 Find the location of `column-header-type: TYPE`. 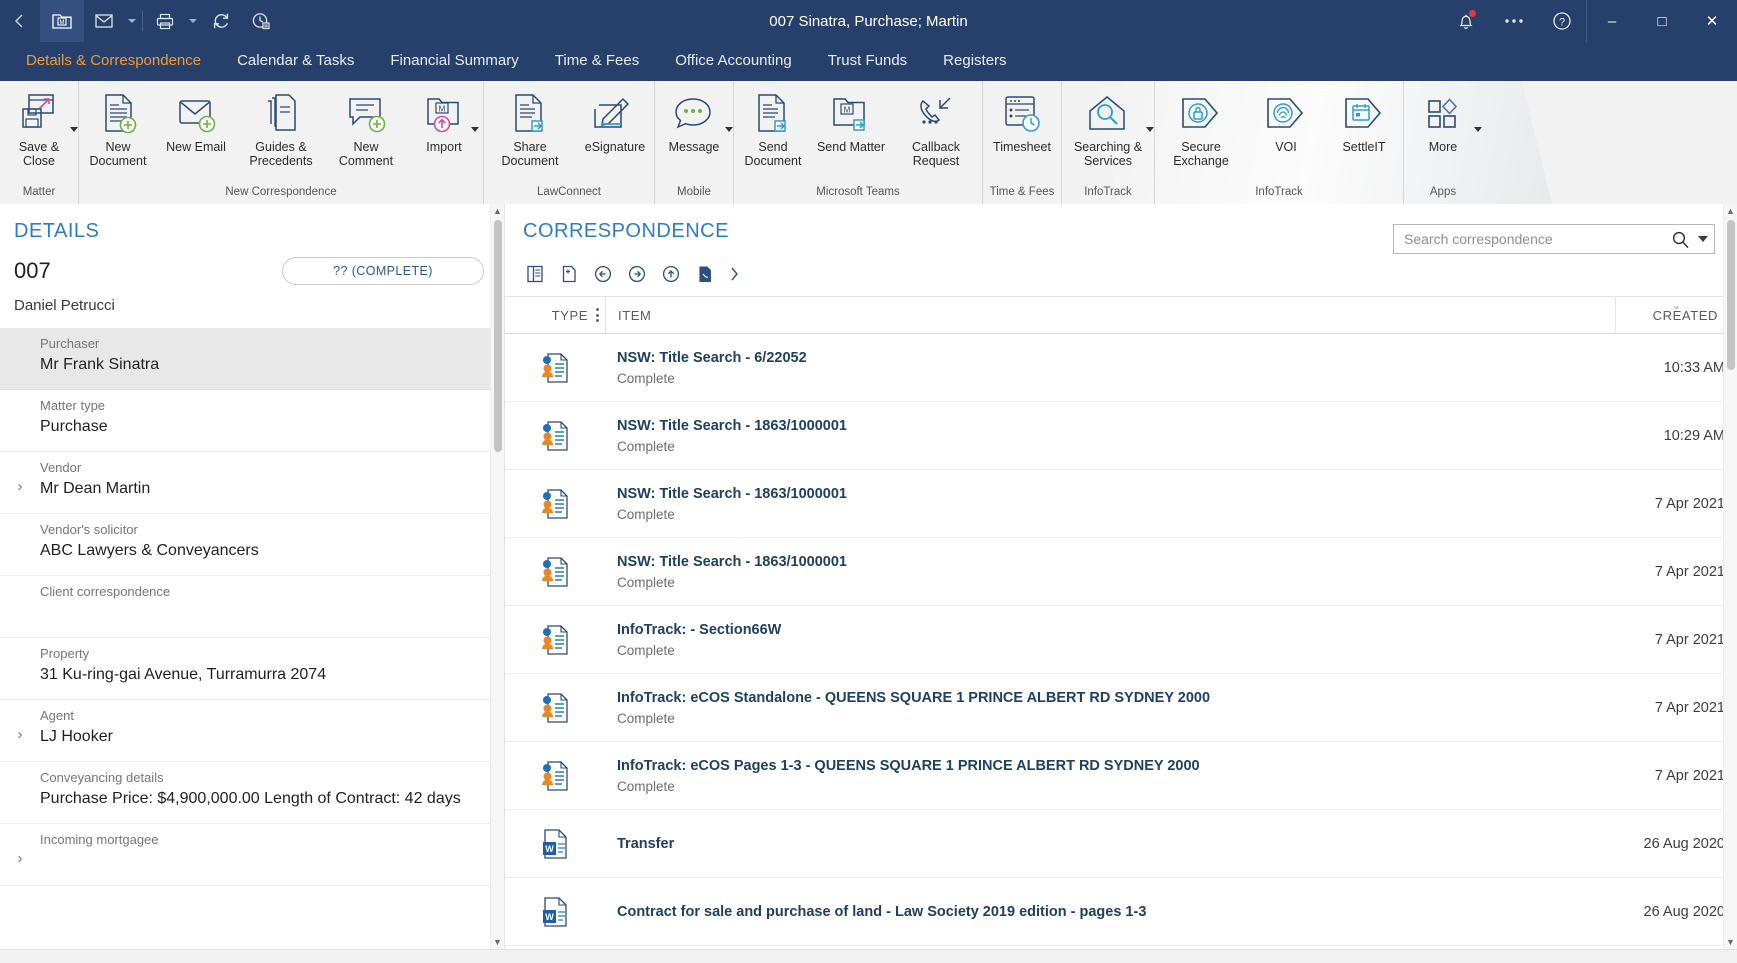

column-header-type: TYPE is located at coordinates (555, 315).